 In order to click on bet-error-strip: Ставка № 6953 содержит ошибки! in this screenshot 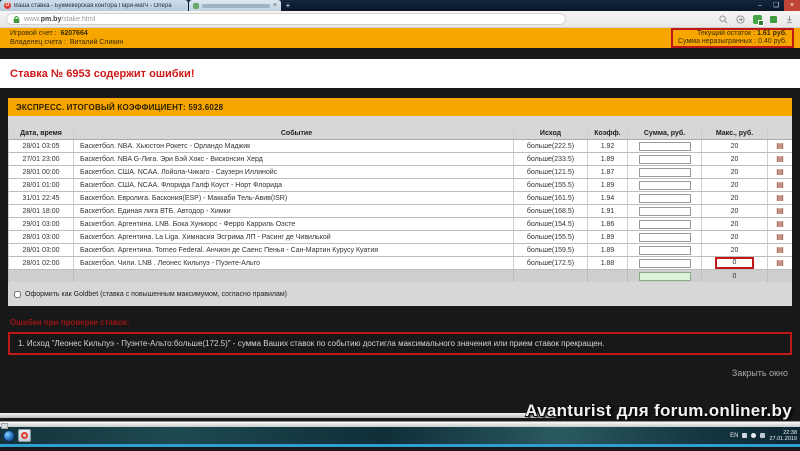, I will do `click(400, 73)`.